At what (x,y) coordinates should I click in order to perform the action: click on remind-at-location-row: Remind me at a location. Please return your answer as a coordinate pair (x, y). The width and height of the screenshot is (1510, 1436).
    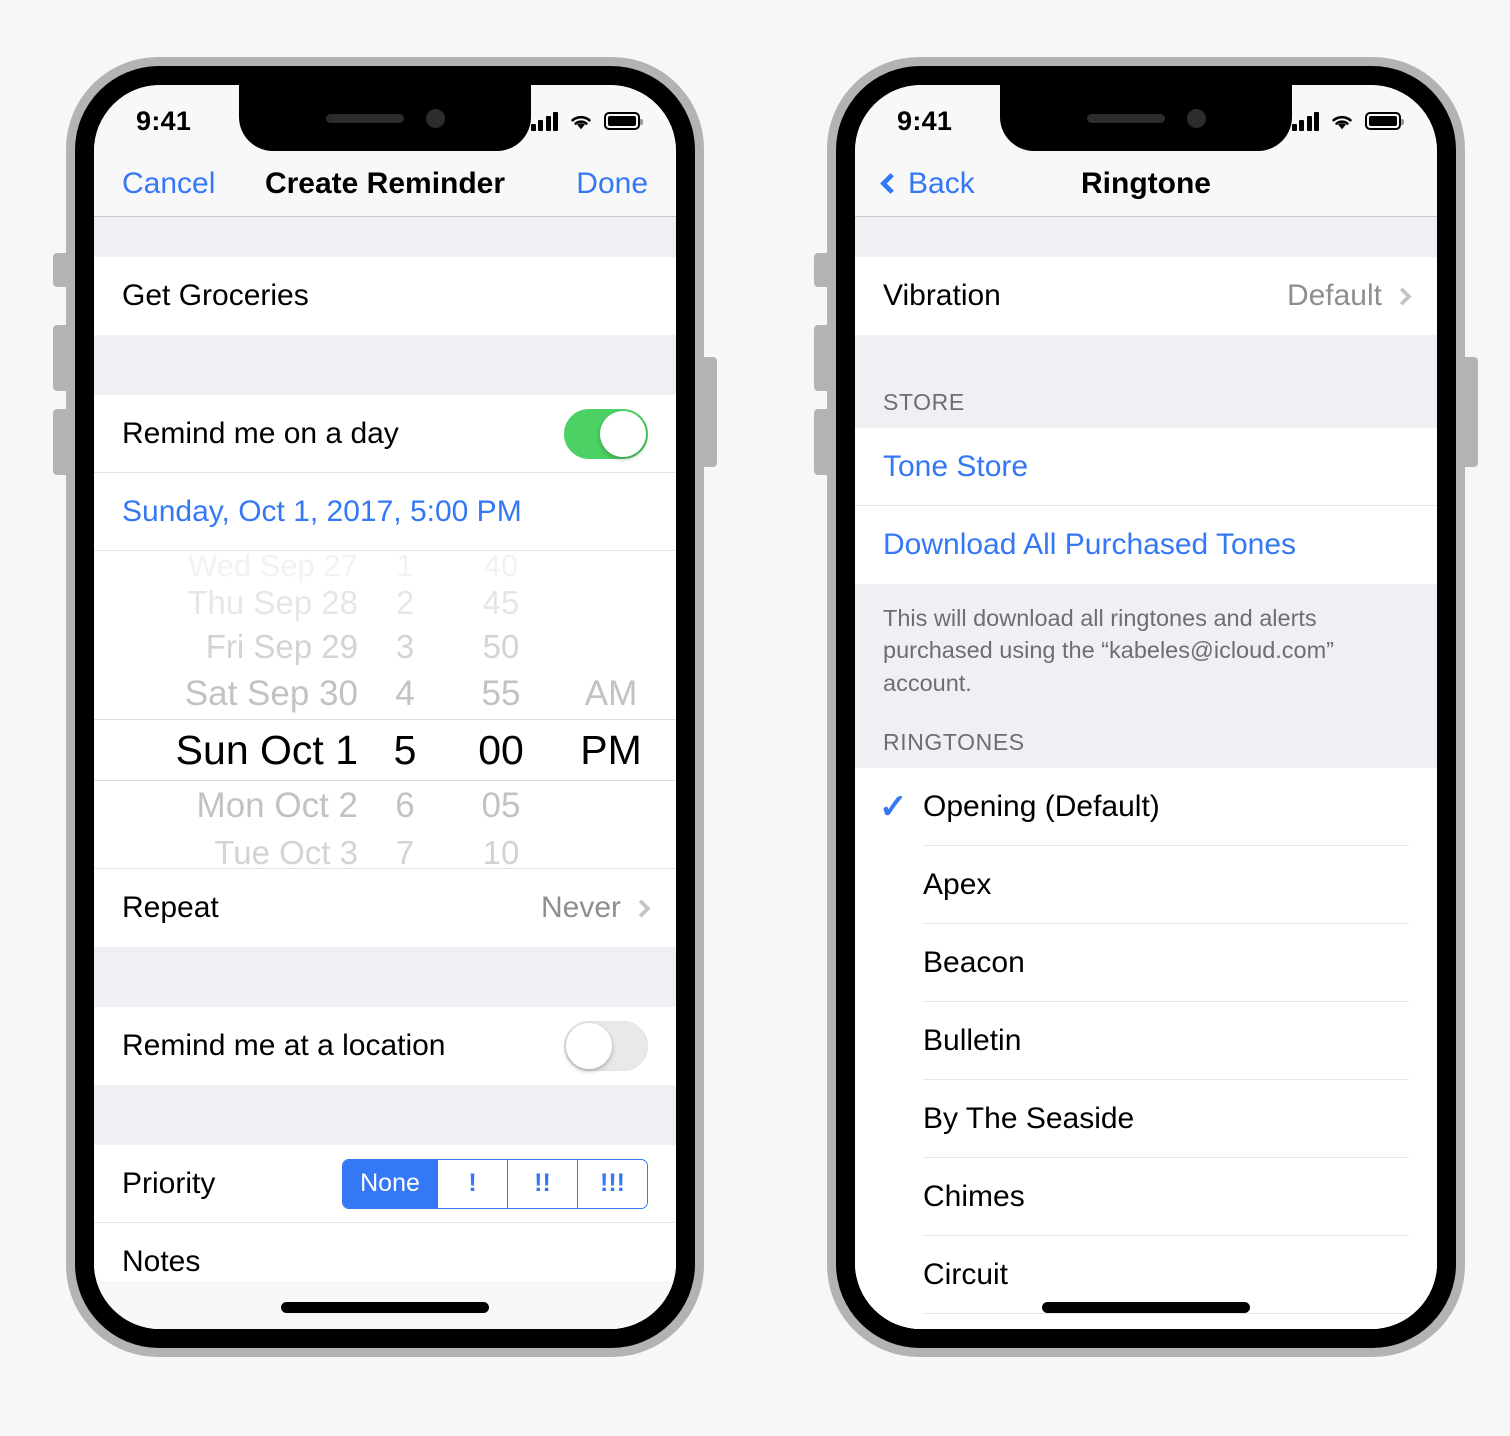
    Looking at the image, I should click on (385, 1046).